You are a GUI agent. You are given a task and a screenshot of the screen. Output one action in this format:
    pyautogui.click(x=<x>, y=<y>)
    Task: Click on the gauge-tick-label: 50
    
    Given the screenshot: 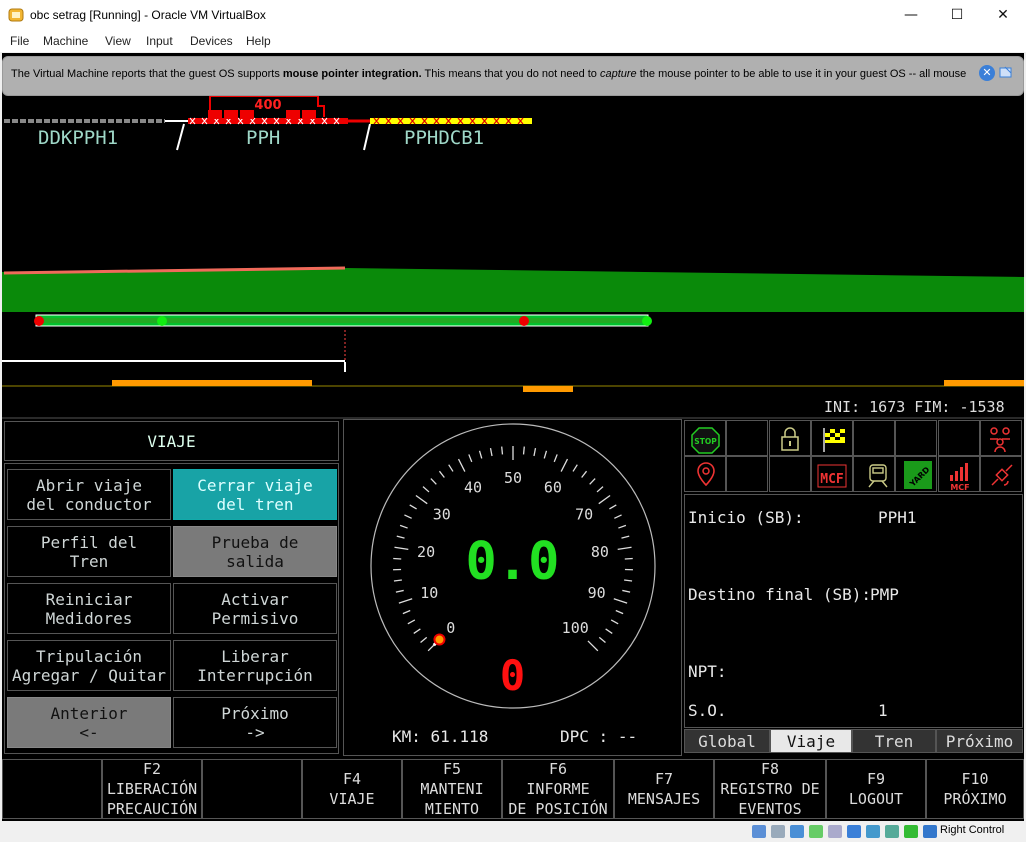 What is the action you would take?
    pyautogui.click(x=513, y=478)
    